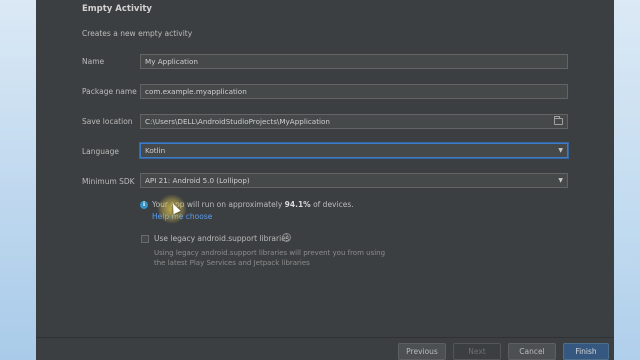 This screenshot has height=360, width=640. I want to click on name-field: My Application, so click(354, 61).